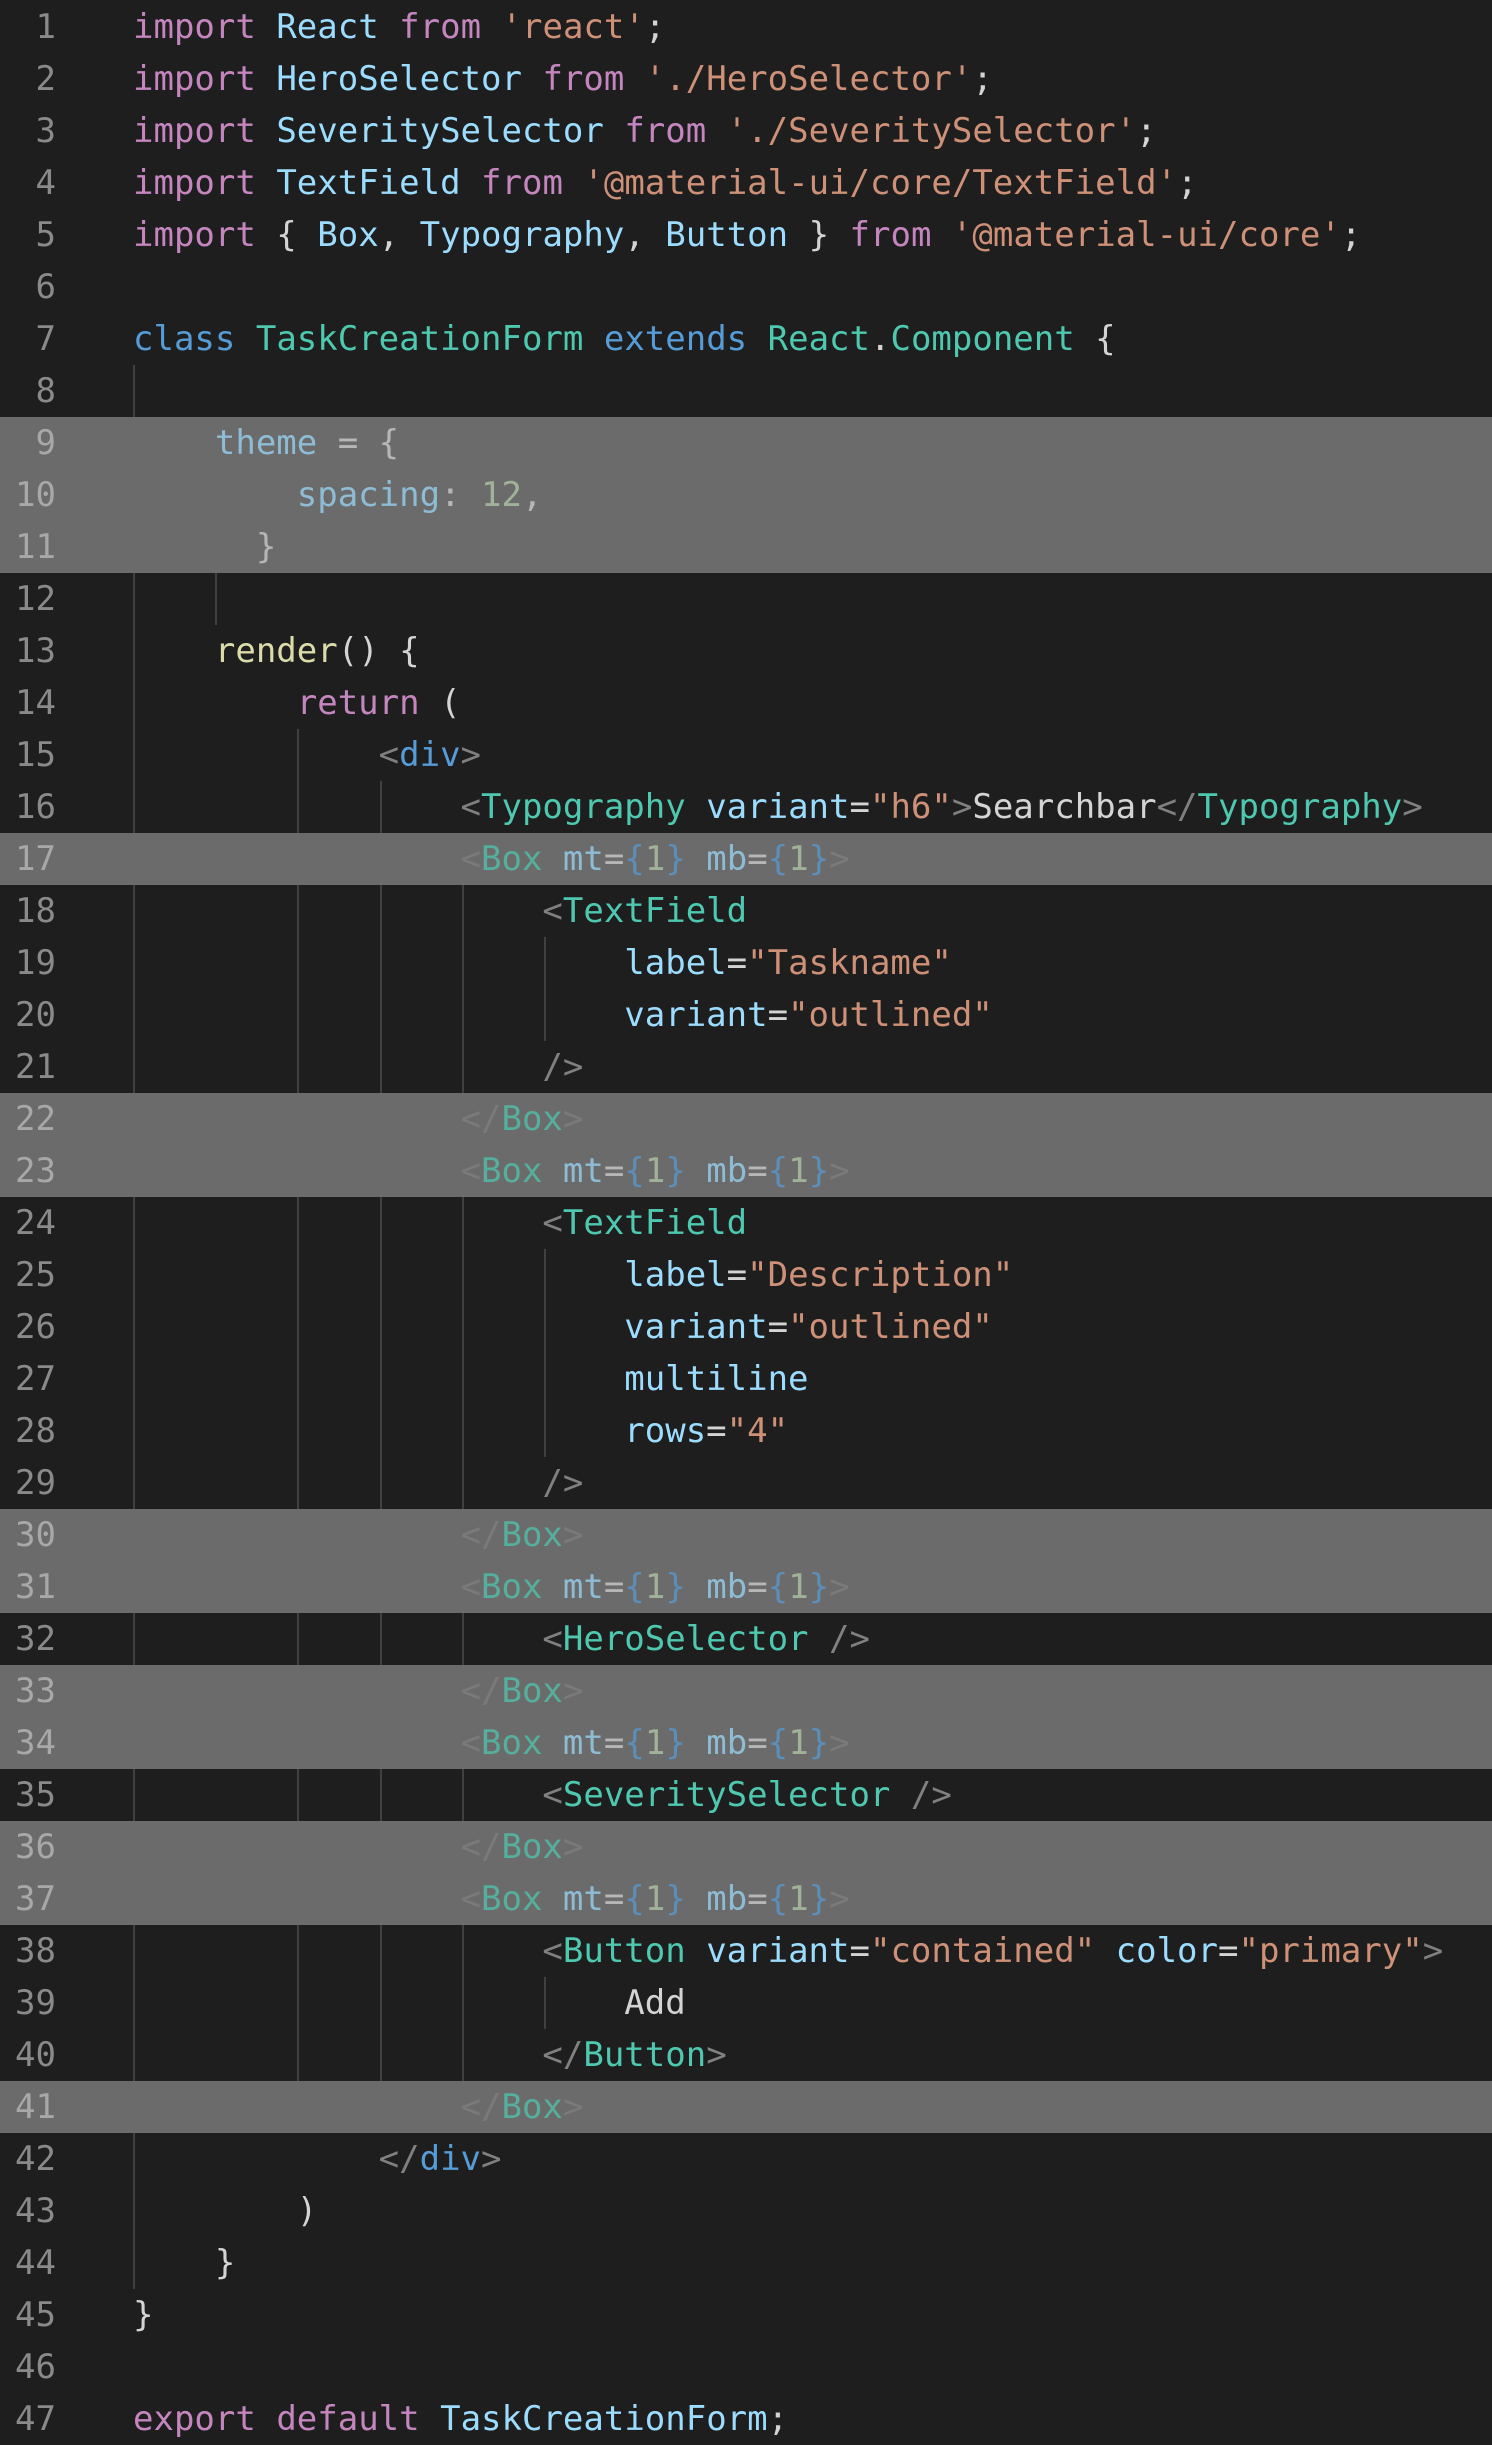  What do you see at coordinates (746, 651) in the screenshot?
I see `code-line: 13 render() {` at bounding box center [746, 651].